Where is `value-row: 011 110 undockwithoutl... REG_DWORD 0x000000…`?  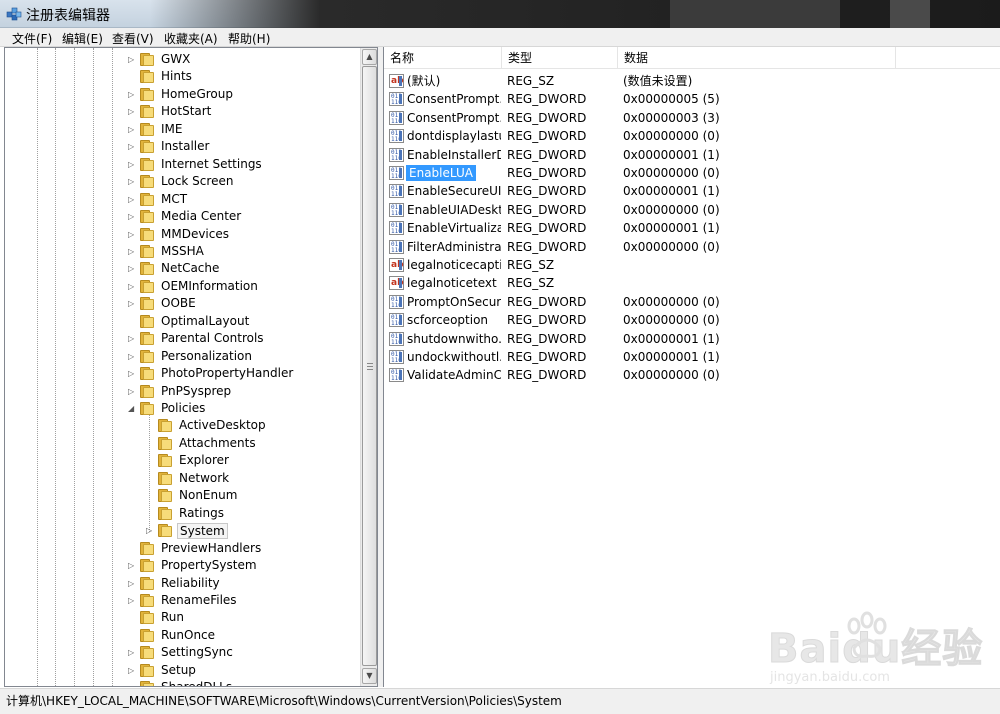
value-row: 011 110 undockwithoutl... REG_DWORD 0x000000… is located at coordinates (692, 357).